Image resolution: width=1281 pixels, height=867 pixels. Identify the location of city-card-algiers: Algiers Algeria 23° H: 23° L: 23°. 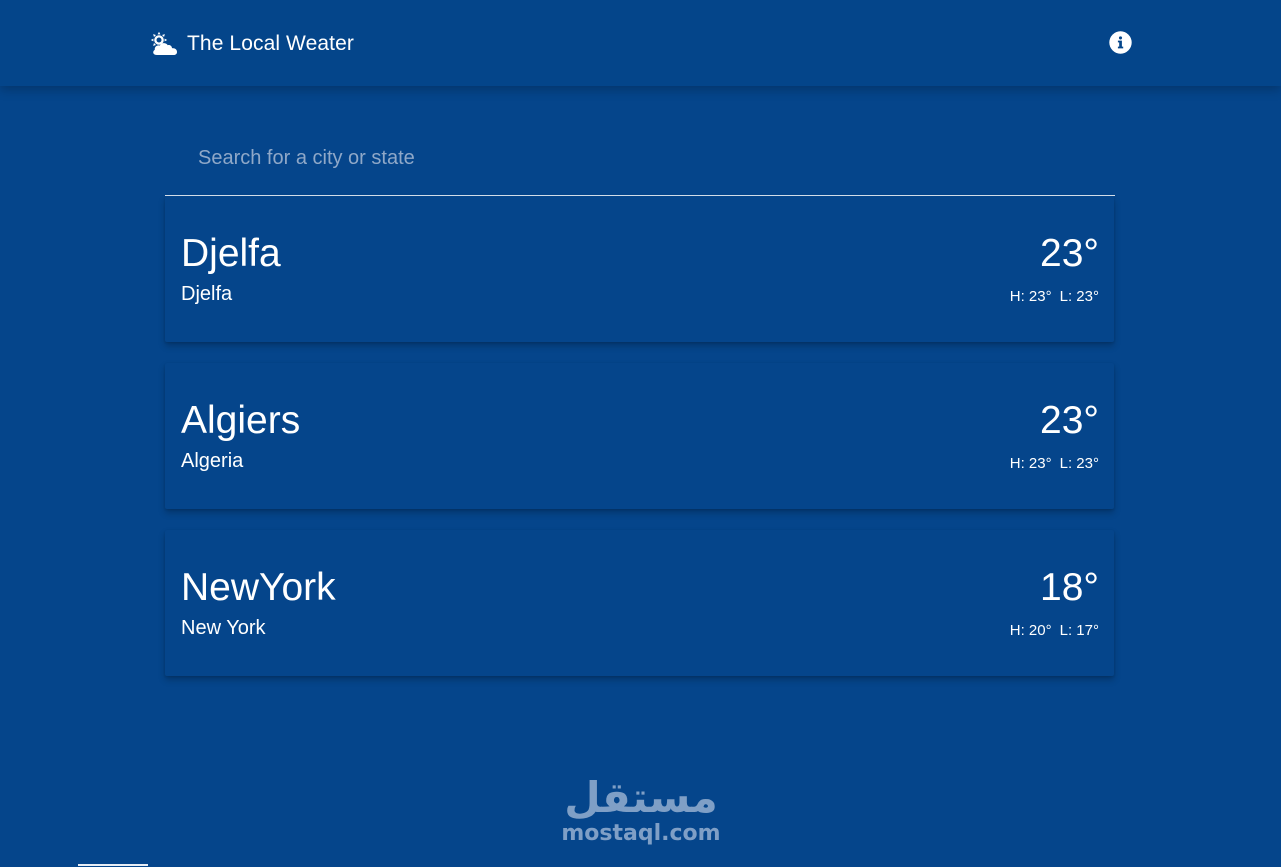
(639, 436).